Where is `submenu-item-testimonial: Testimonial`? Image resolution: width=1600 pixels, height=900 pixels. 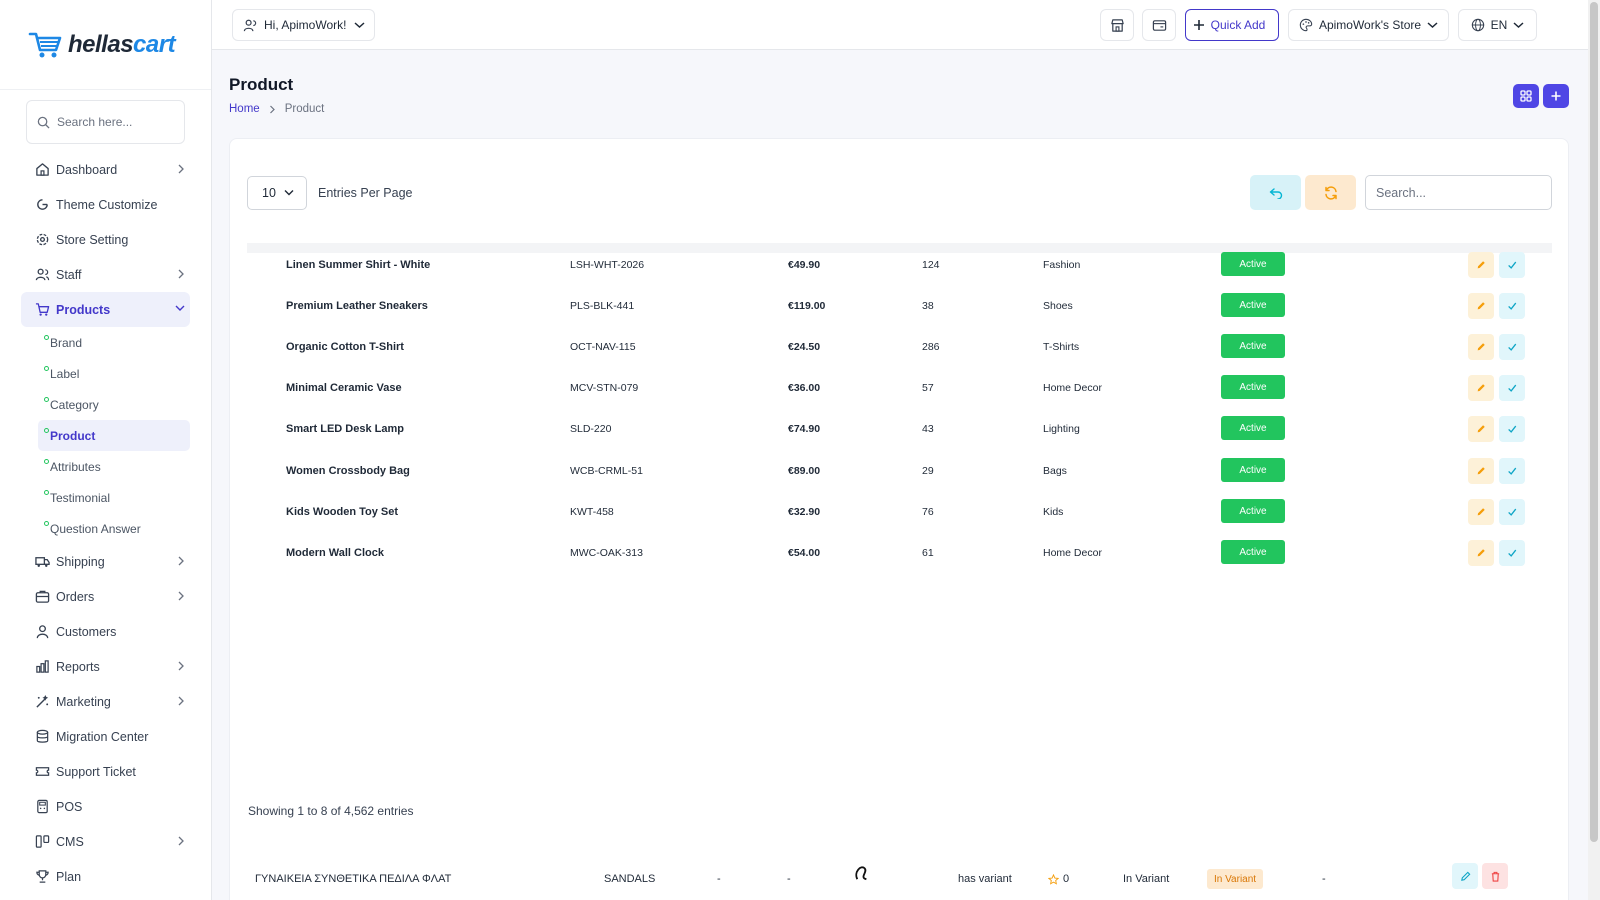
submenu-item-testimonial: Testimonial is located at coordinates (114, 497).